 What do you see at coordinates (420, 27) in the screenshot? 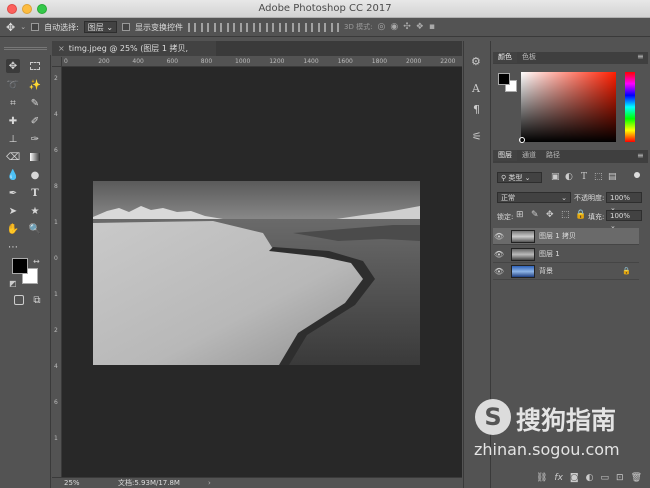
I see `3d-slide-icon: ❖` at bounding box center [420, 27].